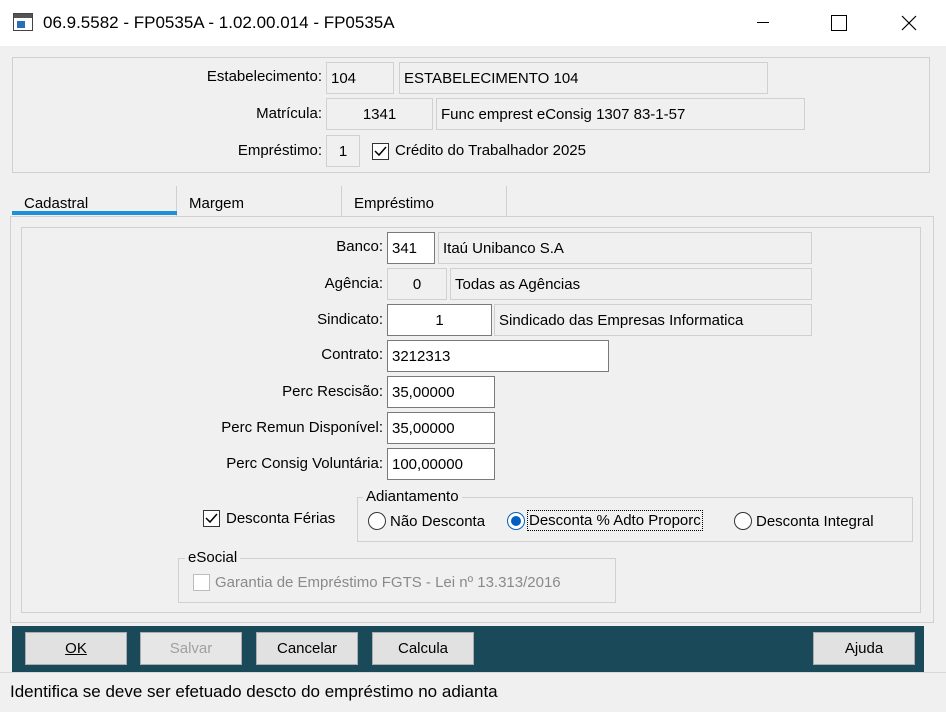 Image resolution: width=946 pixels, height=712 pixels. Describe the element at coordinates (353, 283) in the screenshot. I see `agencia-label: Agência:` at that location.